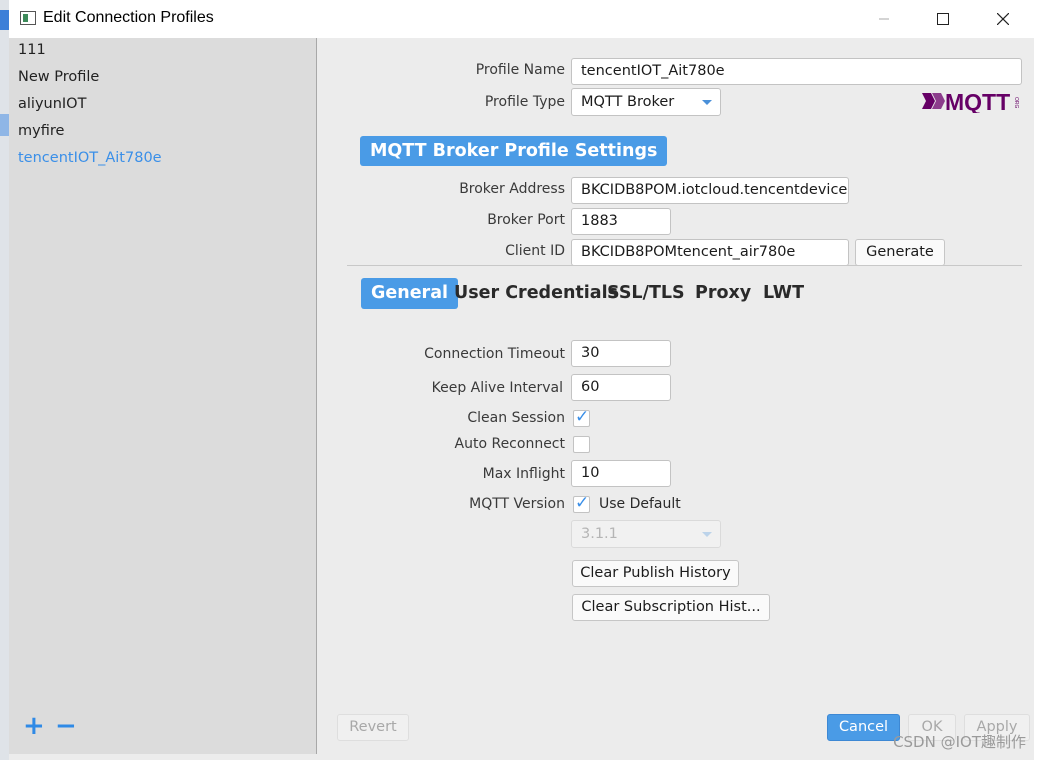  Describe the element at coordinates (581, 444) in the screenshot. I see `auto-reconnect-checkbox` at that location.